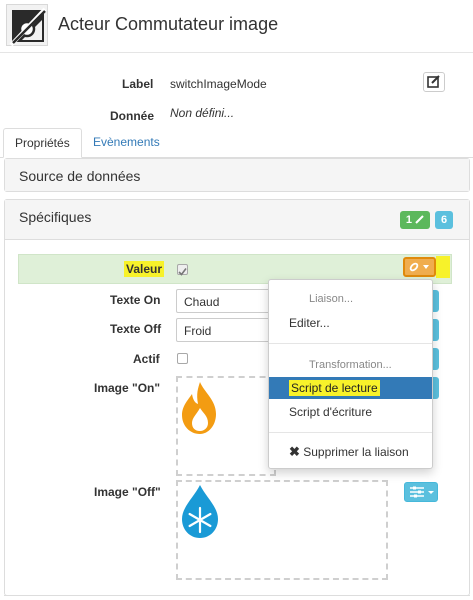  I want to click on valeur-label: Valeur, so click(144, 269).